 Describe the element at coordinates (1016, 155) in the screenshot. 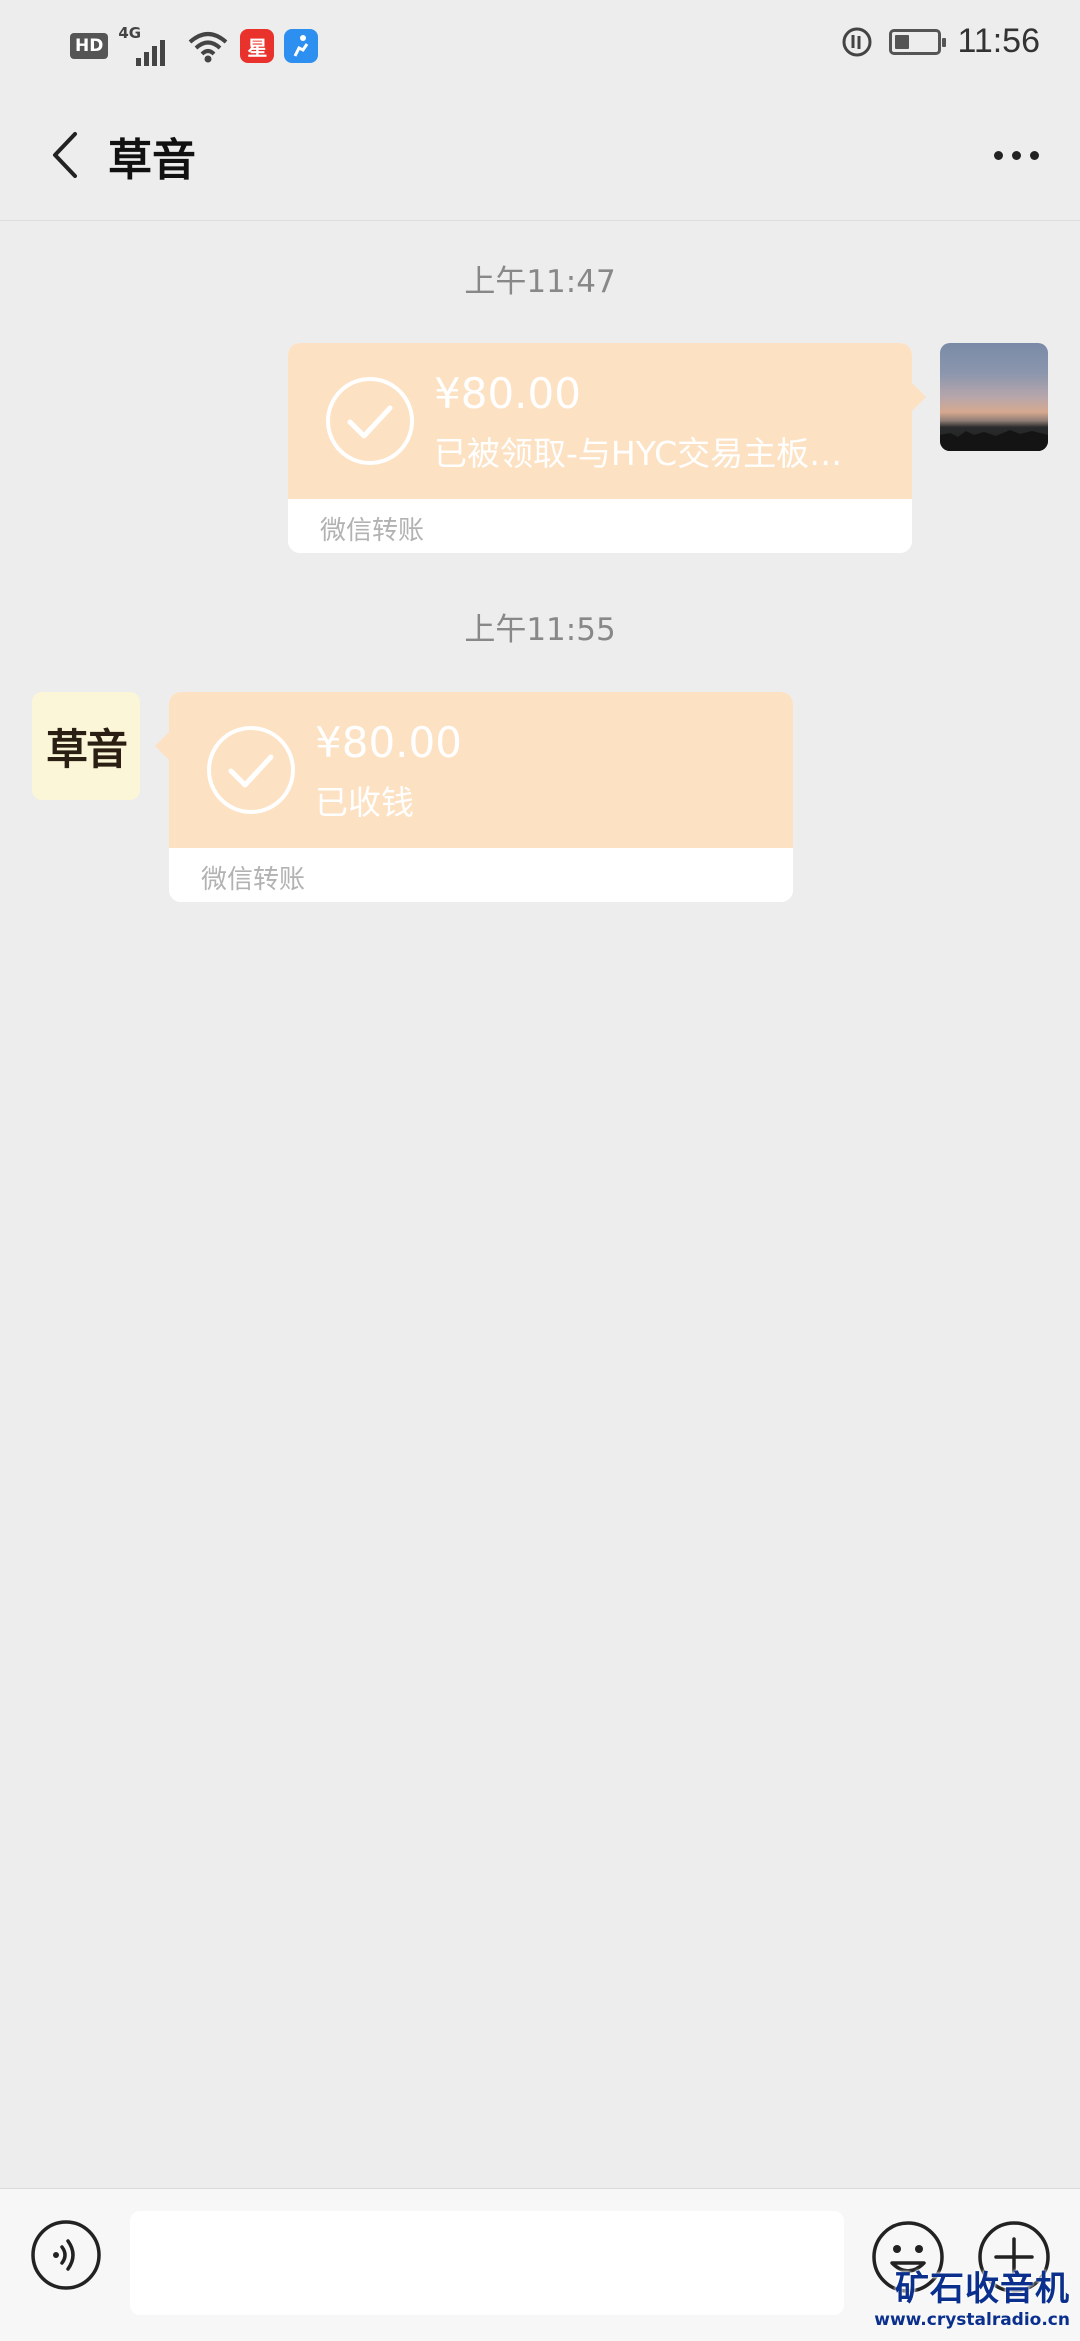

I see `more-button` at that location.